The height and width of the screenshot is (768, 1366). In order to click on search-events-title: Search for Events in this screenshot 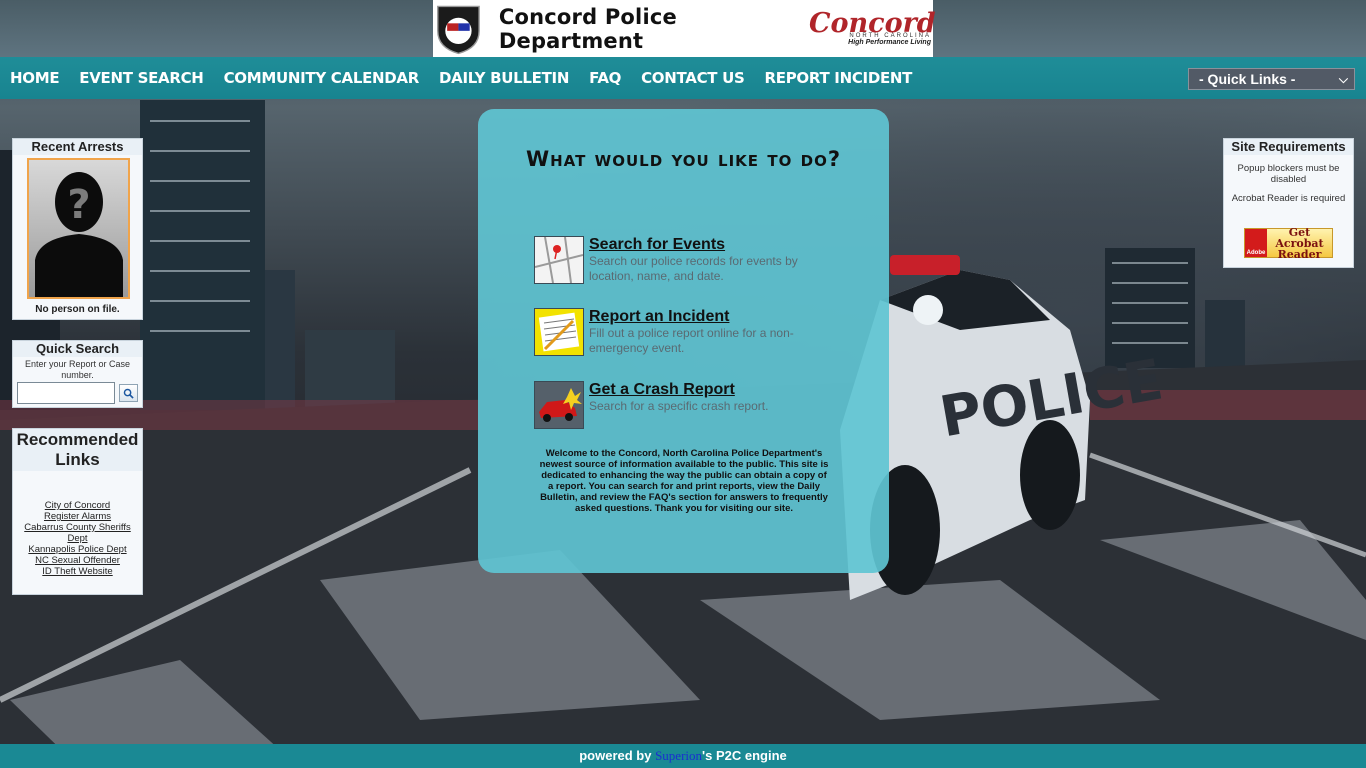, I will do `click(657, 245)`.